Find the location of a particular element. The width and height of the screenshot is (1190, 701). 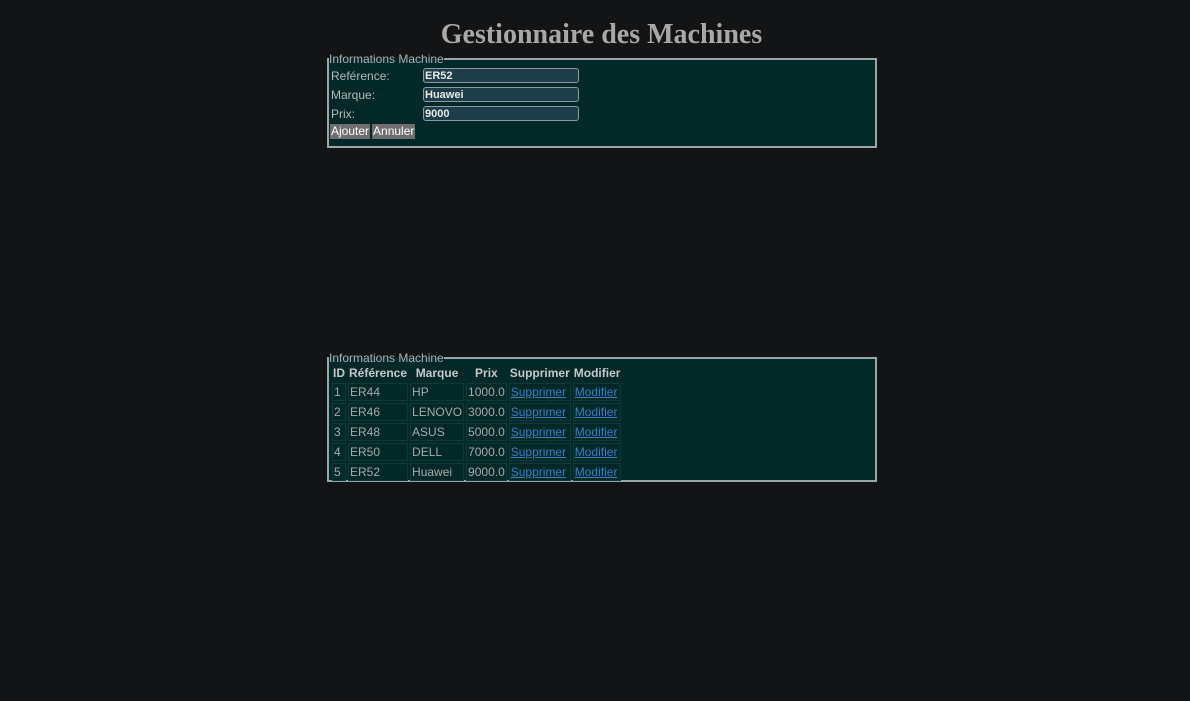

prix-row: Prix: is located at coordinates (602, 113).